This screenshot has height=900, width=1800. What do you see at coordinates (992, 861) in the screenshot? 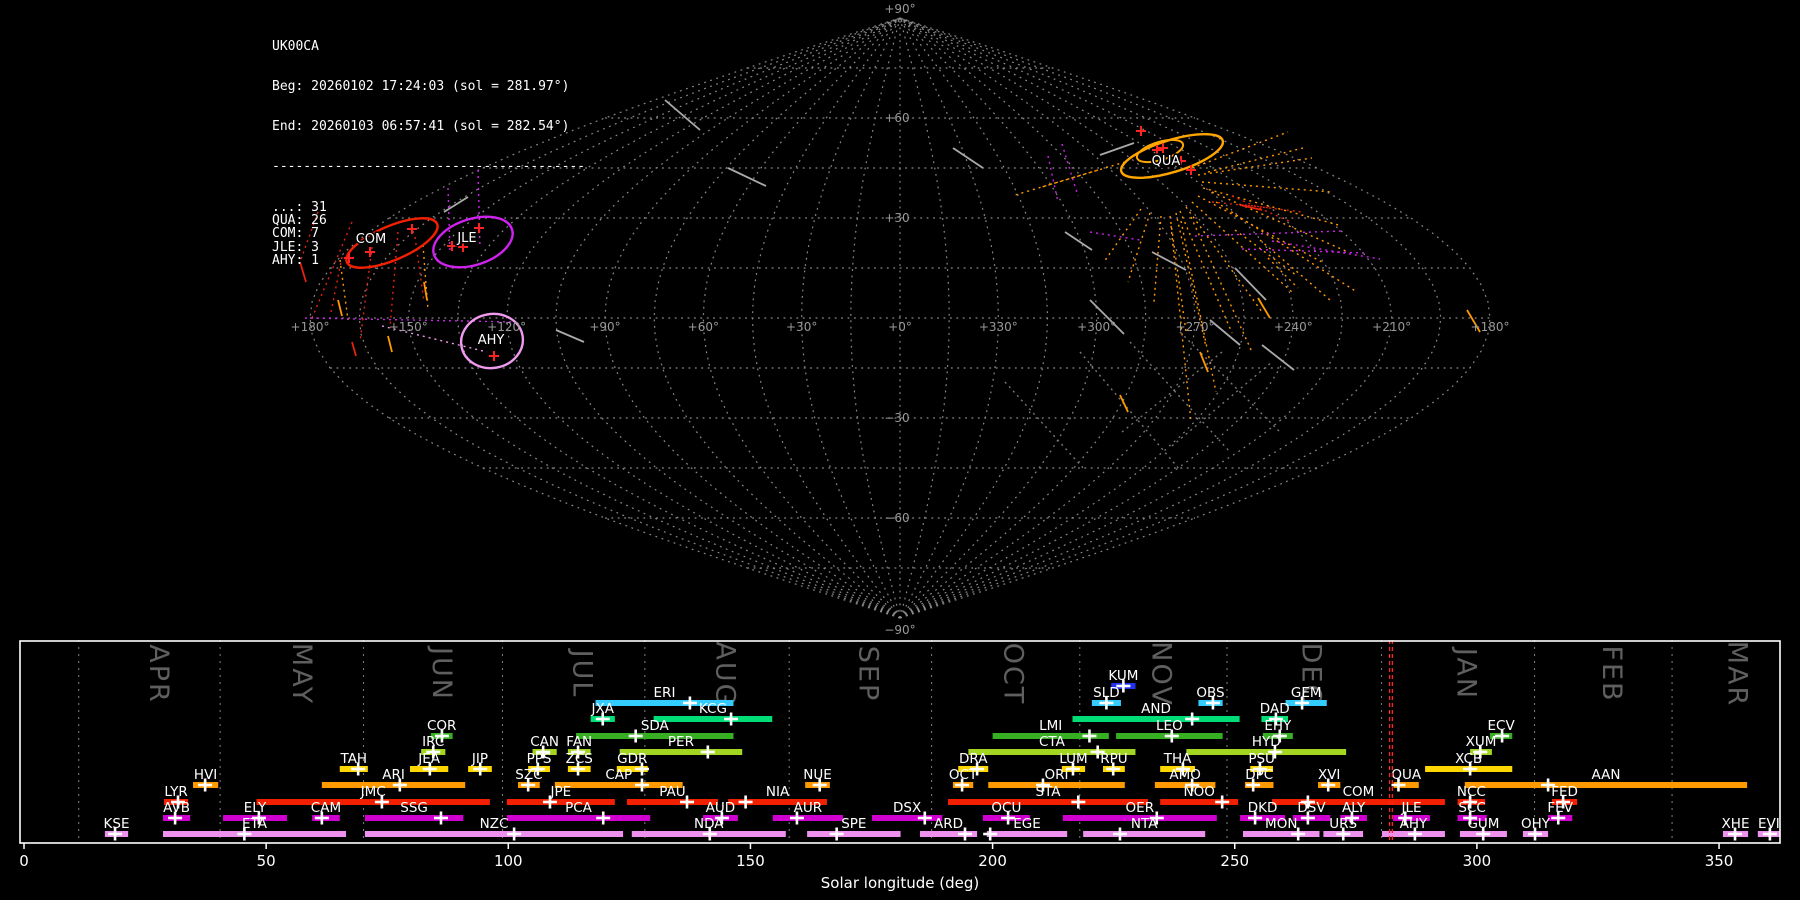
I see `axis-tick-label: 200` at bounding box center [992, 861].